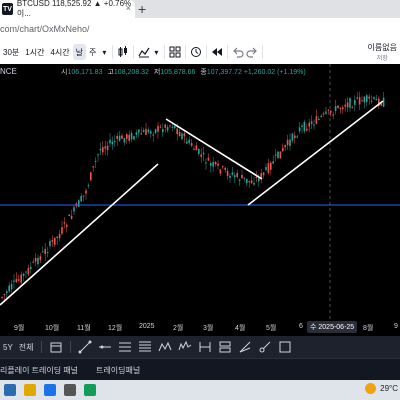 Image resolution: width=400 pixels, height=400 pixels. What do you see at coordinates (84, 328) in the screenshot?
I see `time-label: 11월` at bounding box center [84, 328].